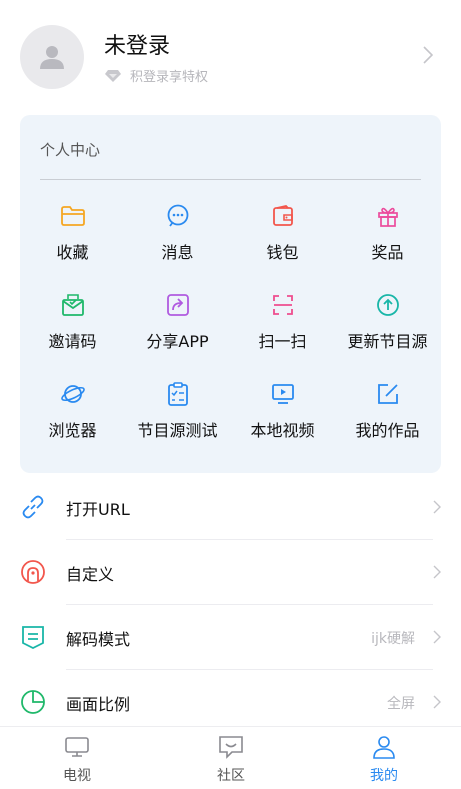 This screenshot has height=789, width=461. Describe the element at coordinates (282, 233) in the screenshot. I see `grid-item-wallet: 钱包` at that location.